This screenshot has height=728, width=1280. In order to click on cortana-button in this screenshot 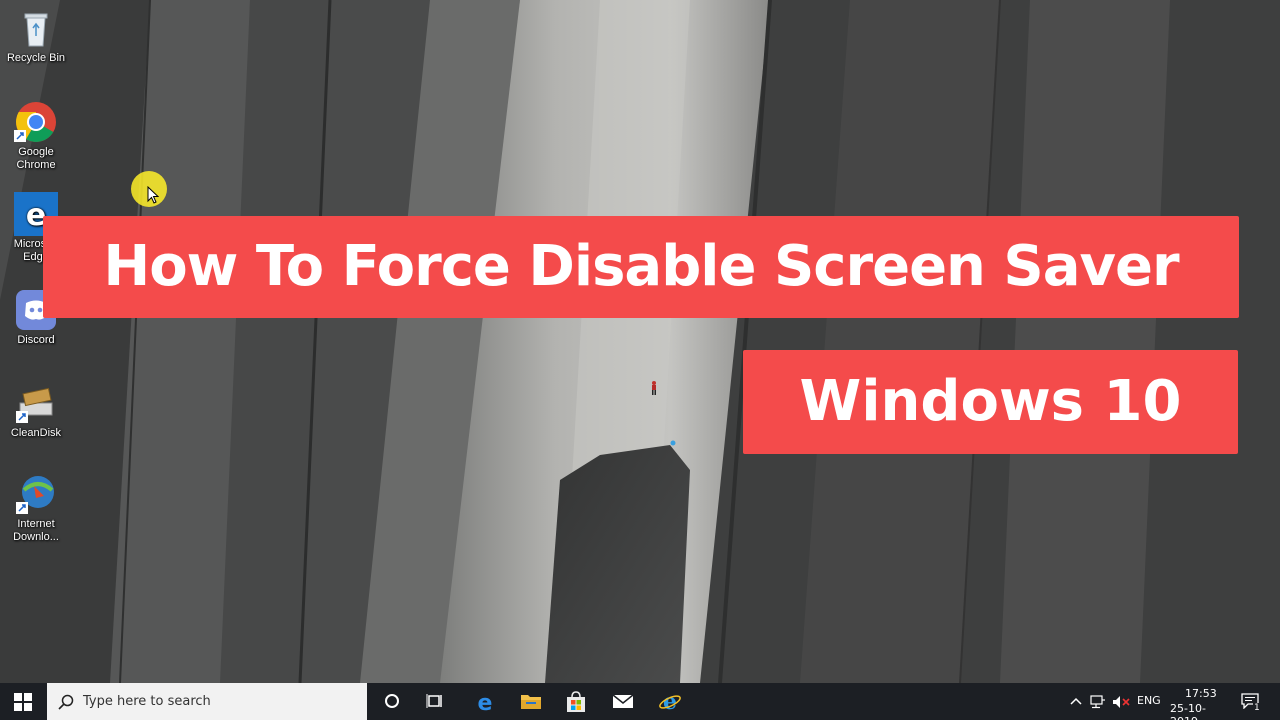, I will do `click(392, 701)`.